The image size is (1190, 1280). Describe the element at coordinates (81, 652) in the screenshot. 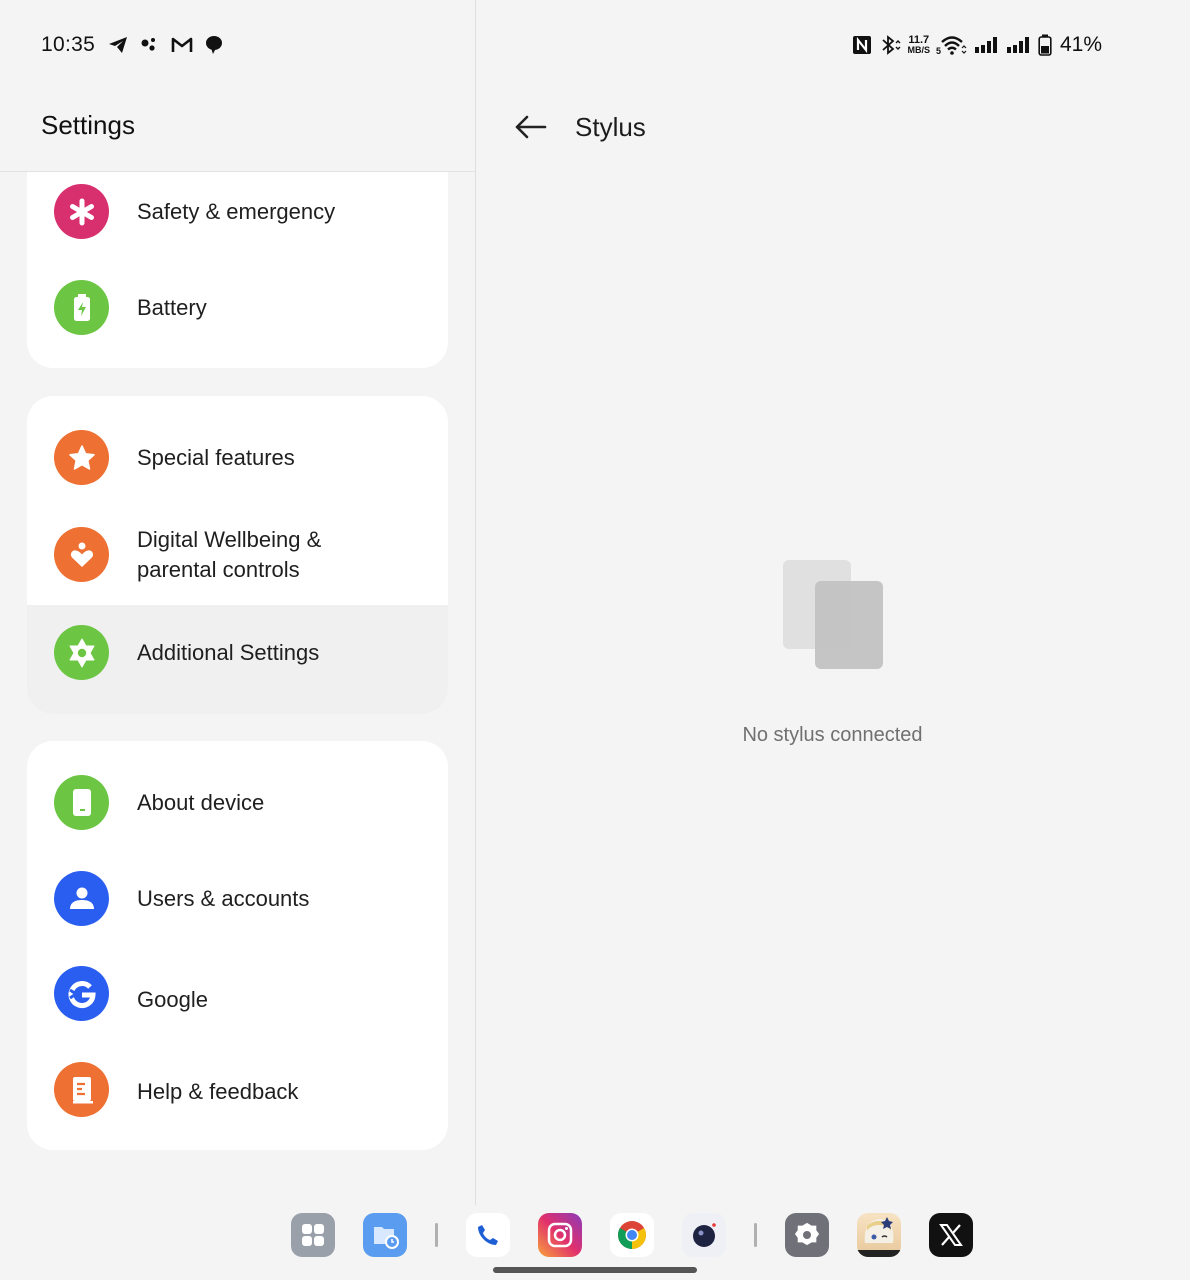

I see `gear-icon` at that location.